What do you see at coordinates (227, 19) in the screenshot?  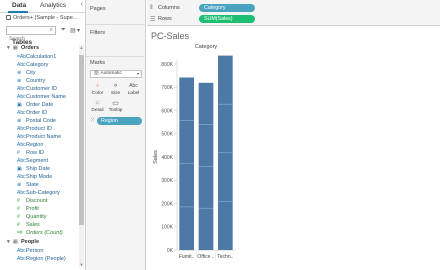 I see `sum-sales-row-pill: SUM(Sales)` at bounding box center [227, 19].